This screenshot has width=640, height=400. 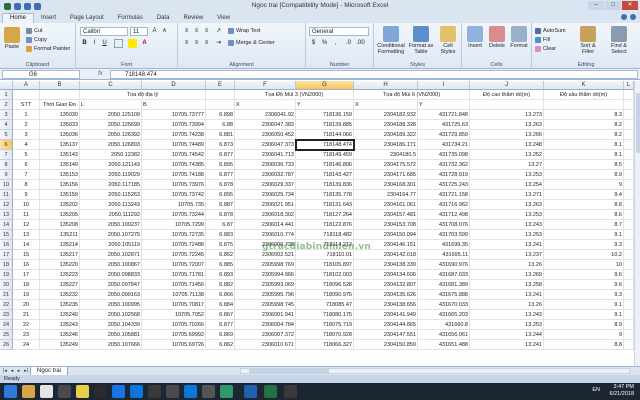 I want to click on cell: 431695.11, so click(x=444, y=255).